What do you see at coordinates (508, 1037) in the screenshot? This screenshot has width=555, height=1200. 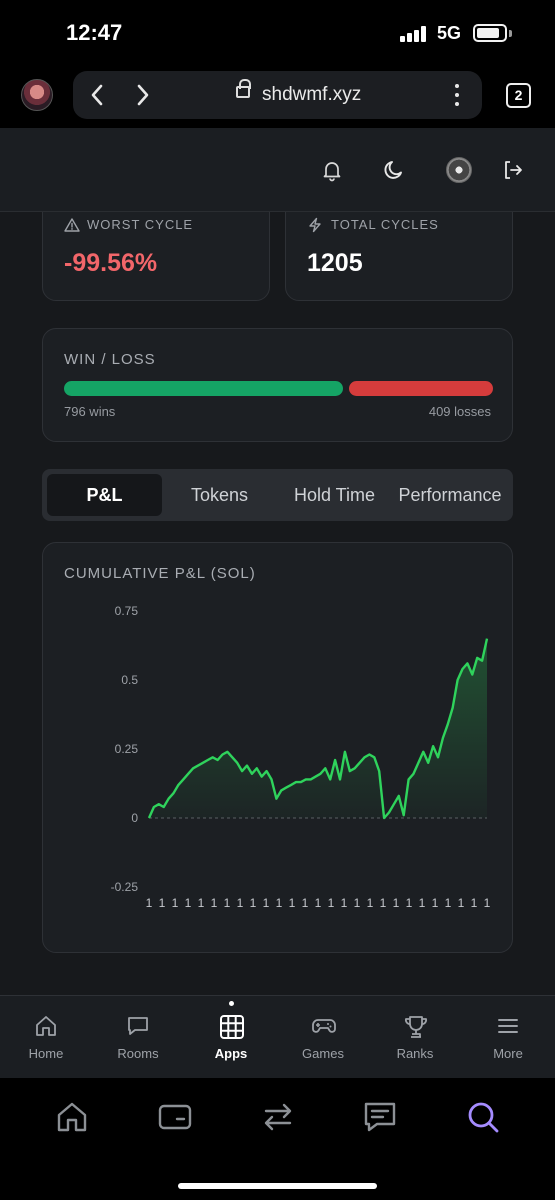 I see `nav-more: More` at bounding box center [508, 1037].